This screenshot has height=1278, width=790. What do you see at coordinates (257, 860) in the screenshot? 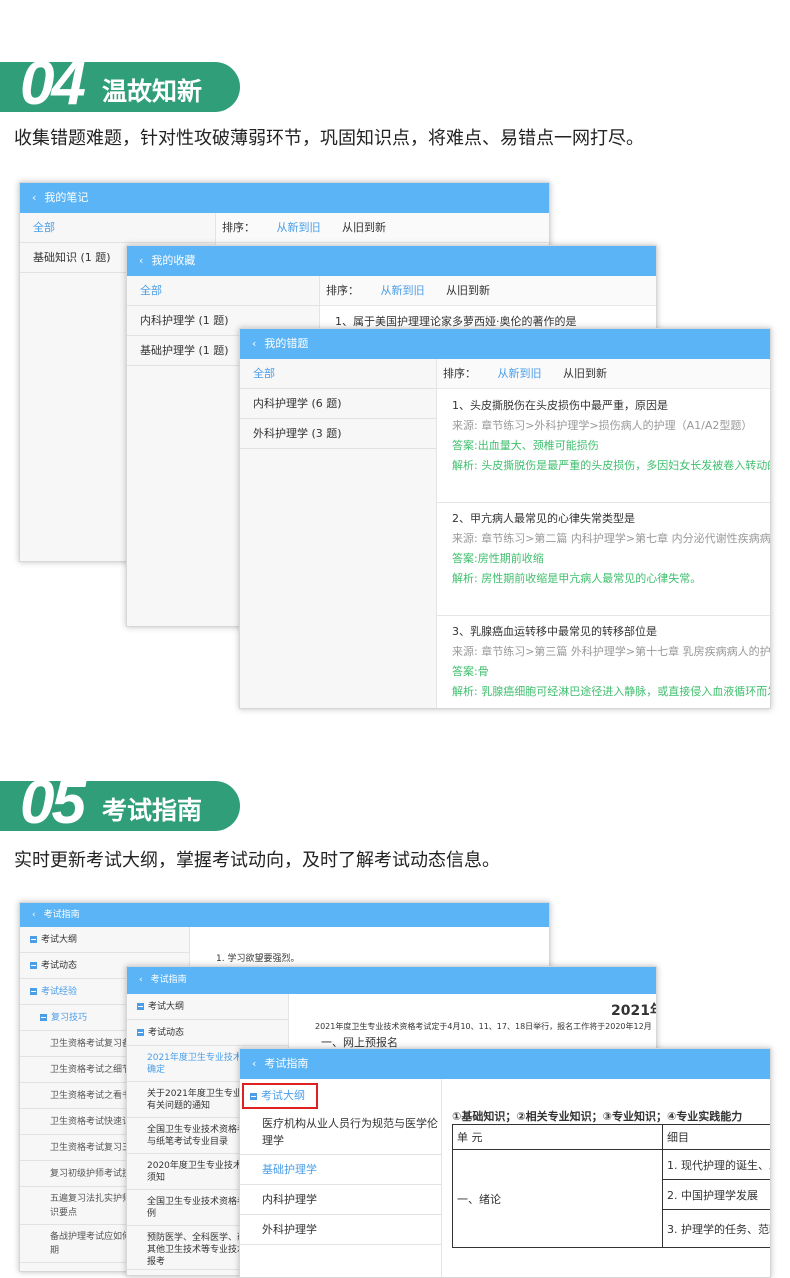
I see `section-05-description: 实时更新考试大纲，掌握考试动向，及时了解考试动态信息。` at bounding box center [257, 860].